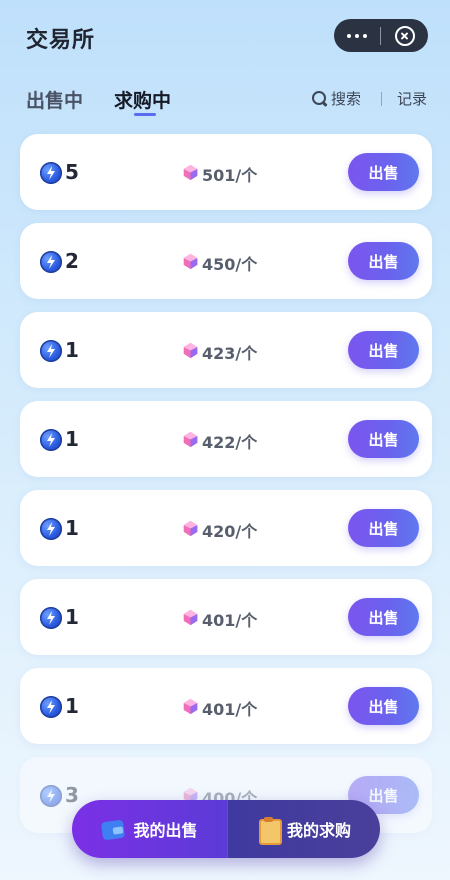  What do you see at coordinates (225, 36) in the screenshot?
I see `title-bar: 交易所` at bounding box center [225, 36].